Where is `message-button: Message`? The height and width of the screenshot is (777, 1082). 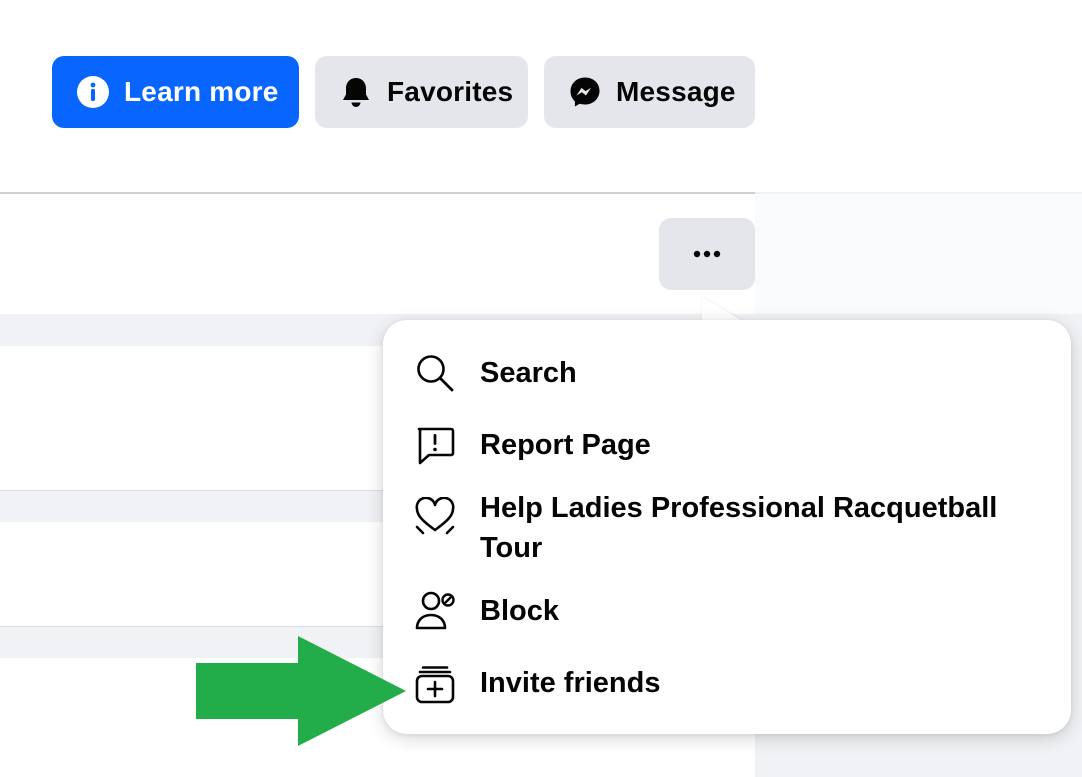
message-button: Message is located at coordinates (649, 92).